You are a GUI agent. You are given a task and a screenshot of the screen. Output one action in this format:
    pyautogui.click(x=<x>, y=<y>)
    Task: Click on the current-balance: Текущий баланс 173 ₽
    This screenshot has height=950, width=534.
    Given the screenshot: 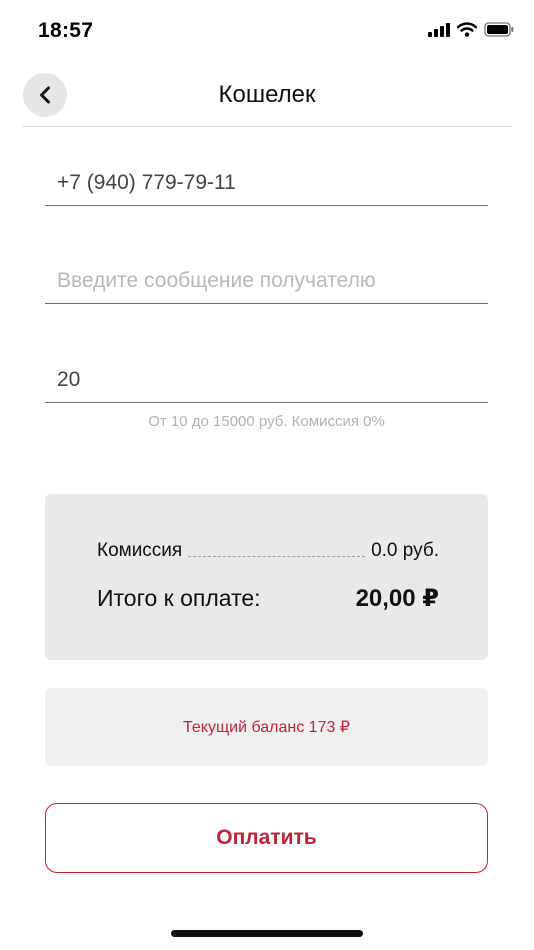 What is the action you would take?
    pyautogui.click(x=266, y=727)
    